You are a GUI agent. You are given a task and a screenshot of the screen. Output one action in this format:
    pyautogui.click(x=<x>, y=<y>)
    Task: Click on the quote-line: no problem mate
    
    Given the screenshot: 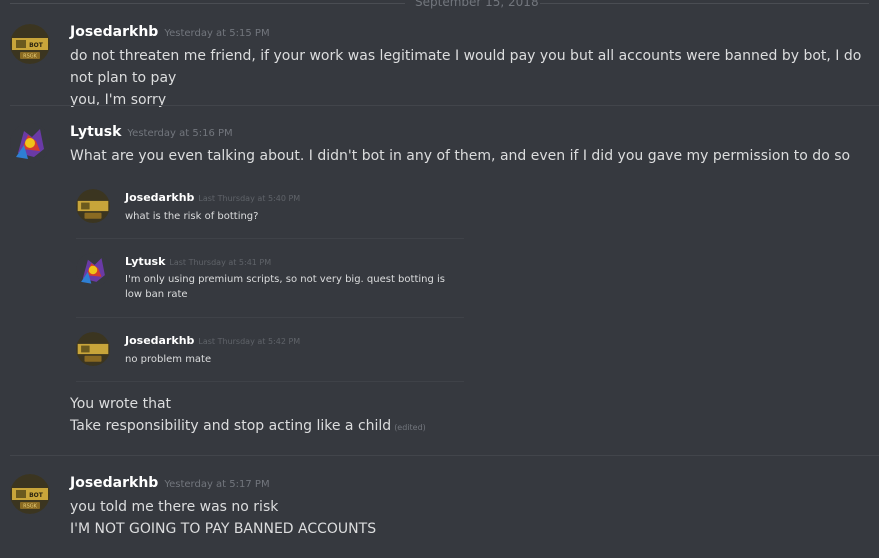 What is the action you would take?
    pyautogui.click(x=168, y=359)
    